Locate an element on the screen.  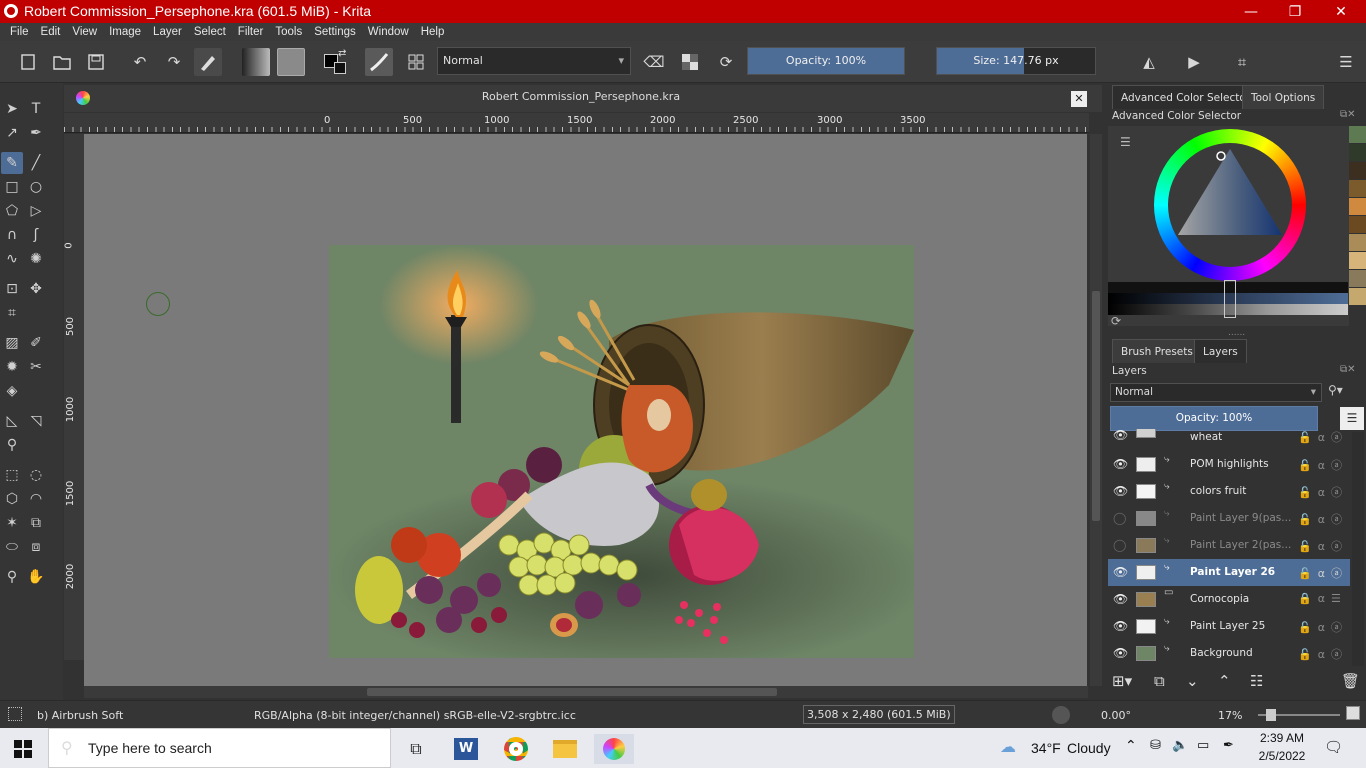
contiguous-selection-tool-icon: ✶ is located at coordinates (12, 523).